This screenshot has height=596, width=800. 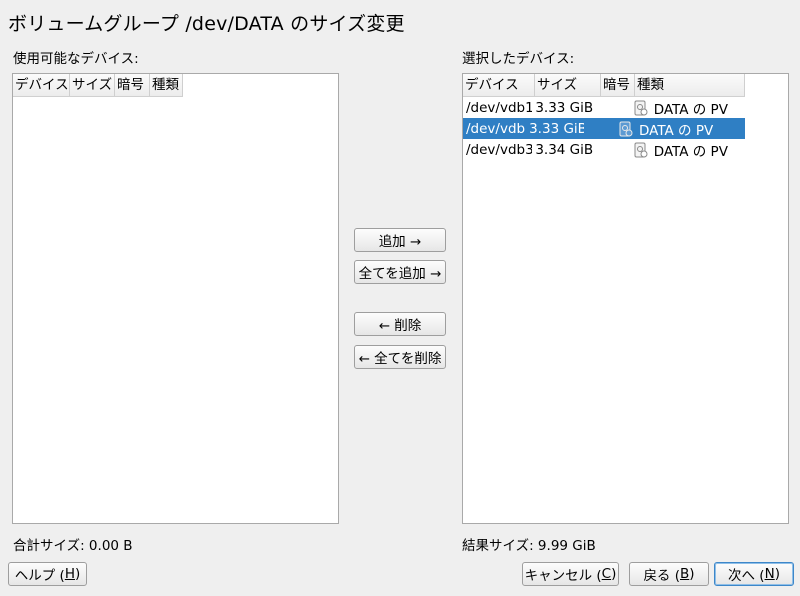 What do you see at coordinates (499, 107) in the screenshot?
I see `device-name: /dev/vdb1` at bounding box center [499, 107].